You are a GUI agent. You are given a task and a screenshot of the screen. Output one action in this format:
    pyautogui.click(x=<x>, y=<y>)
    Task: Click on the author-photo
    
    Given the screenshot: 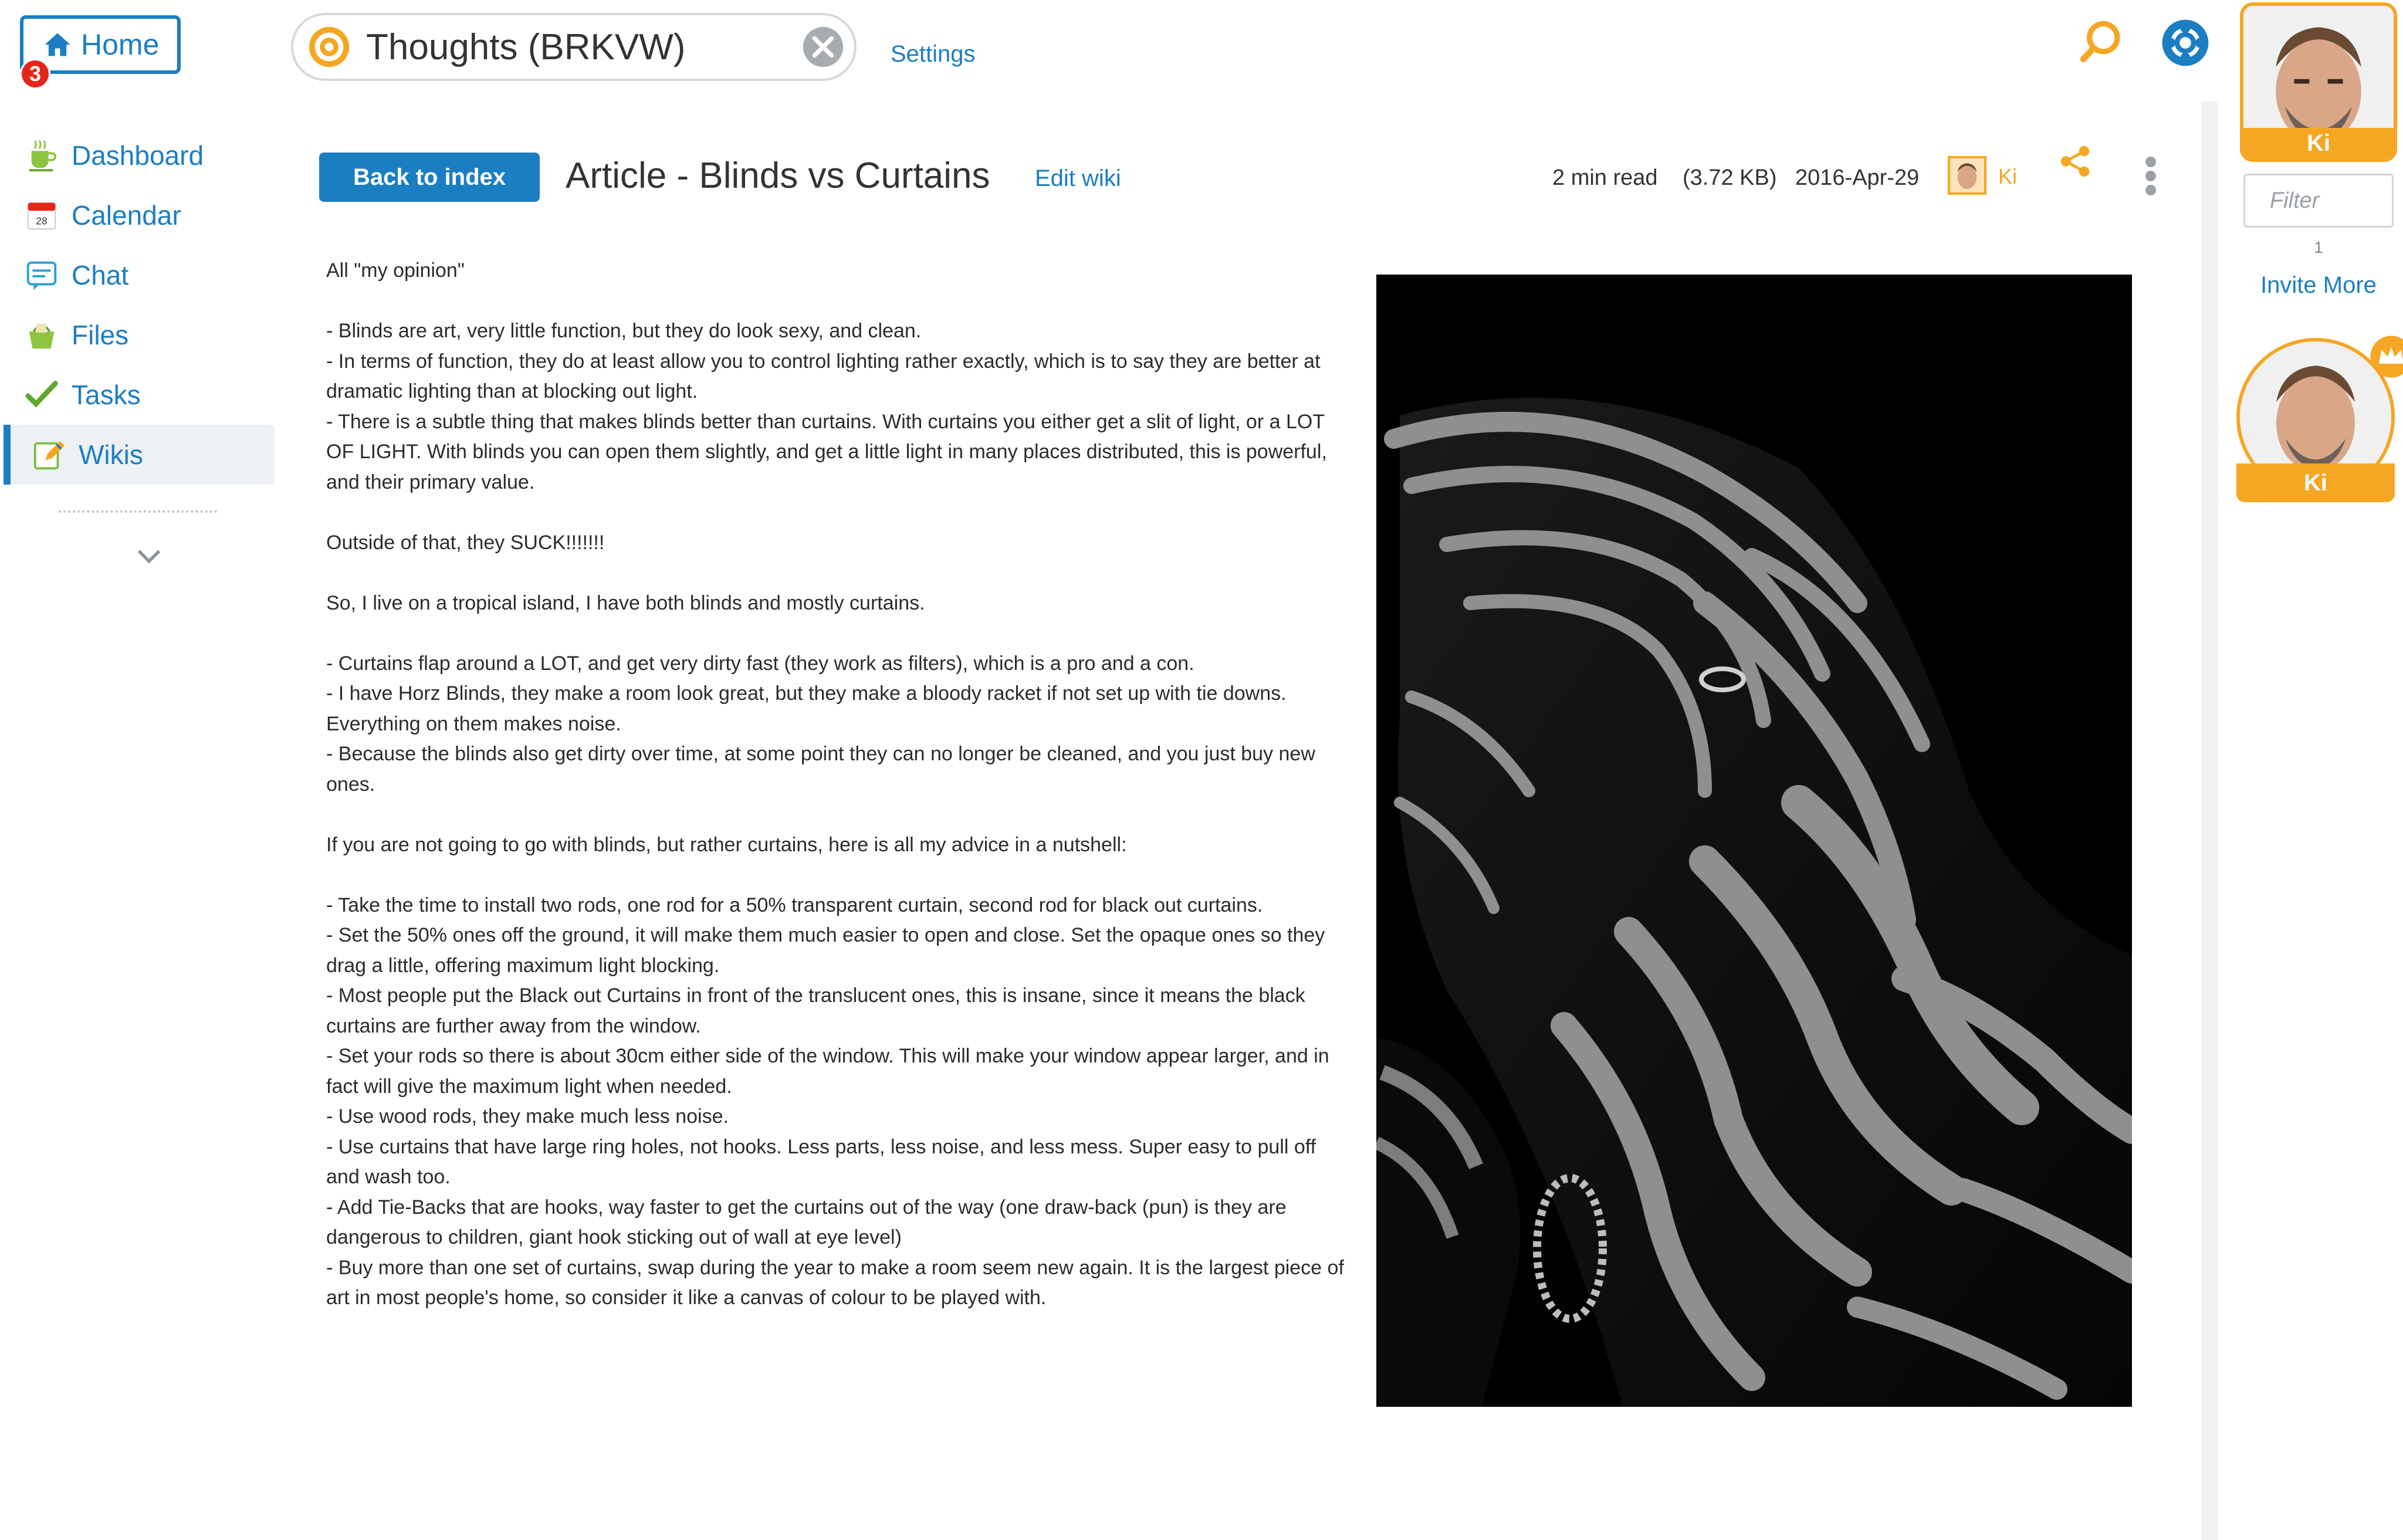 What is the action you would take?
    pyautogui.click(x=1967, y=176)
    